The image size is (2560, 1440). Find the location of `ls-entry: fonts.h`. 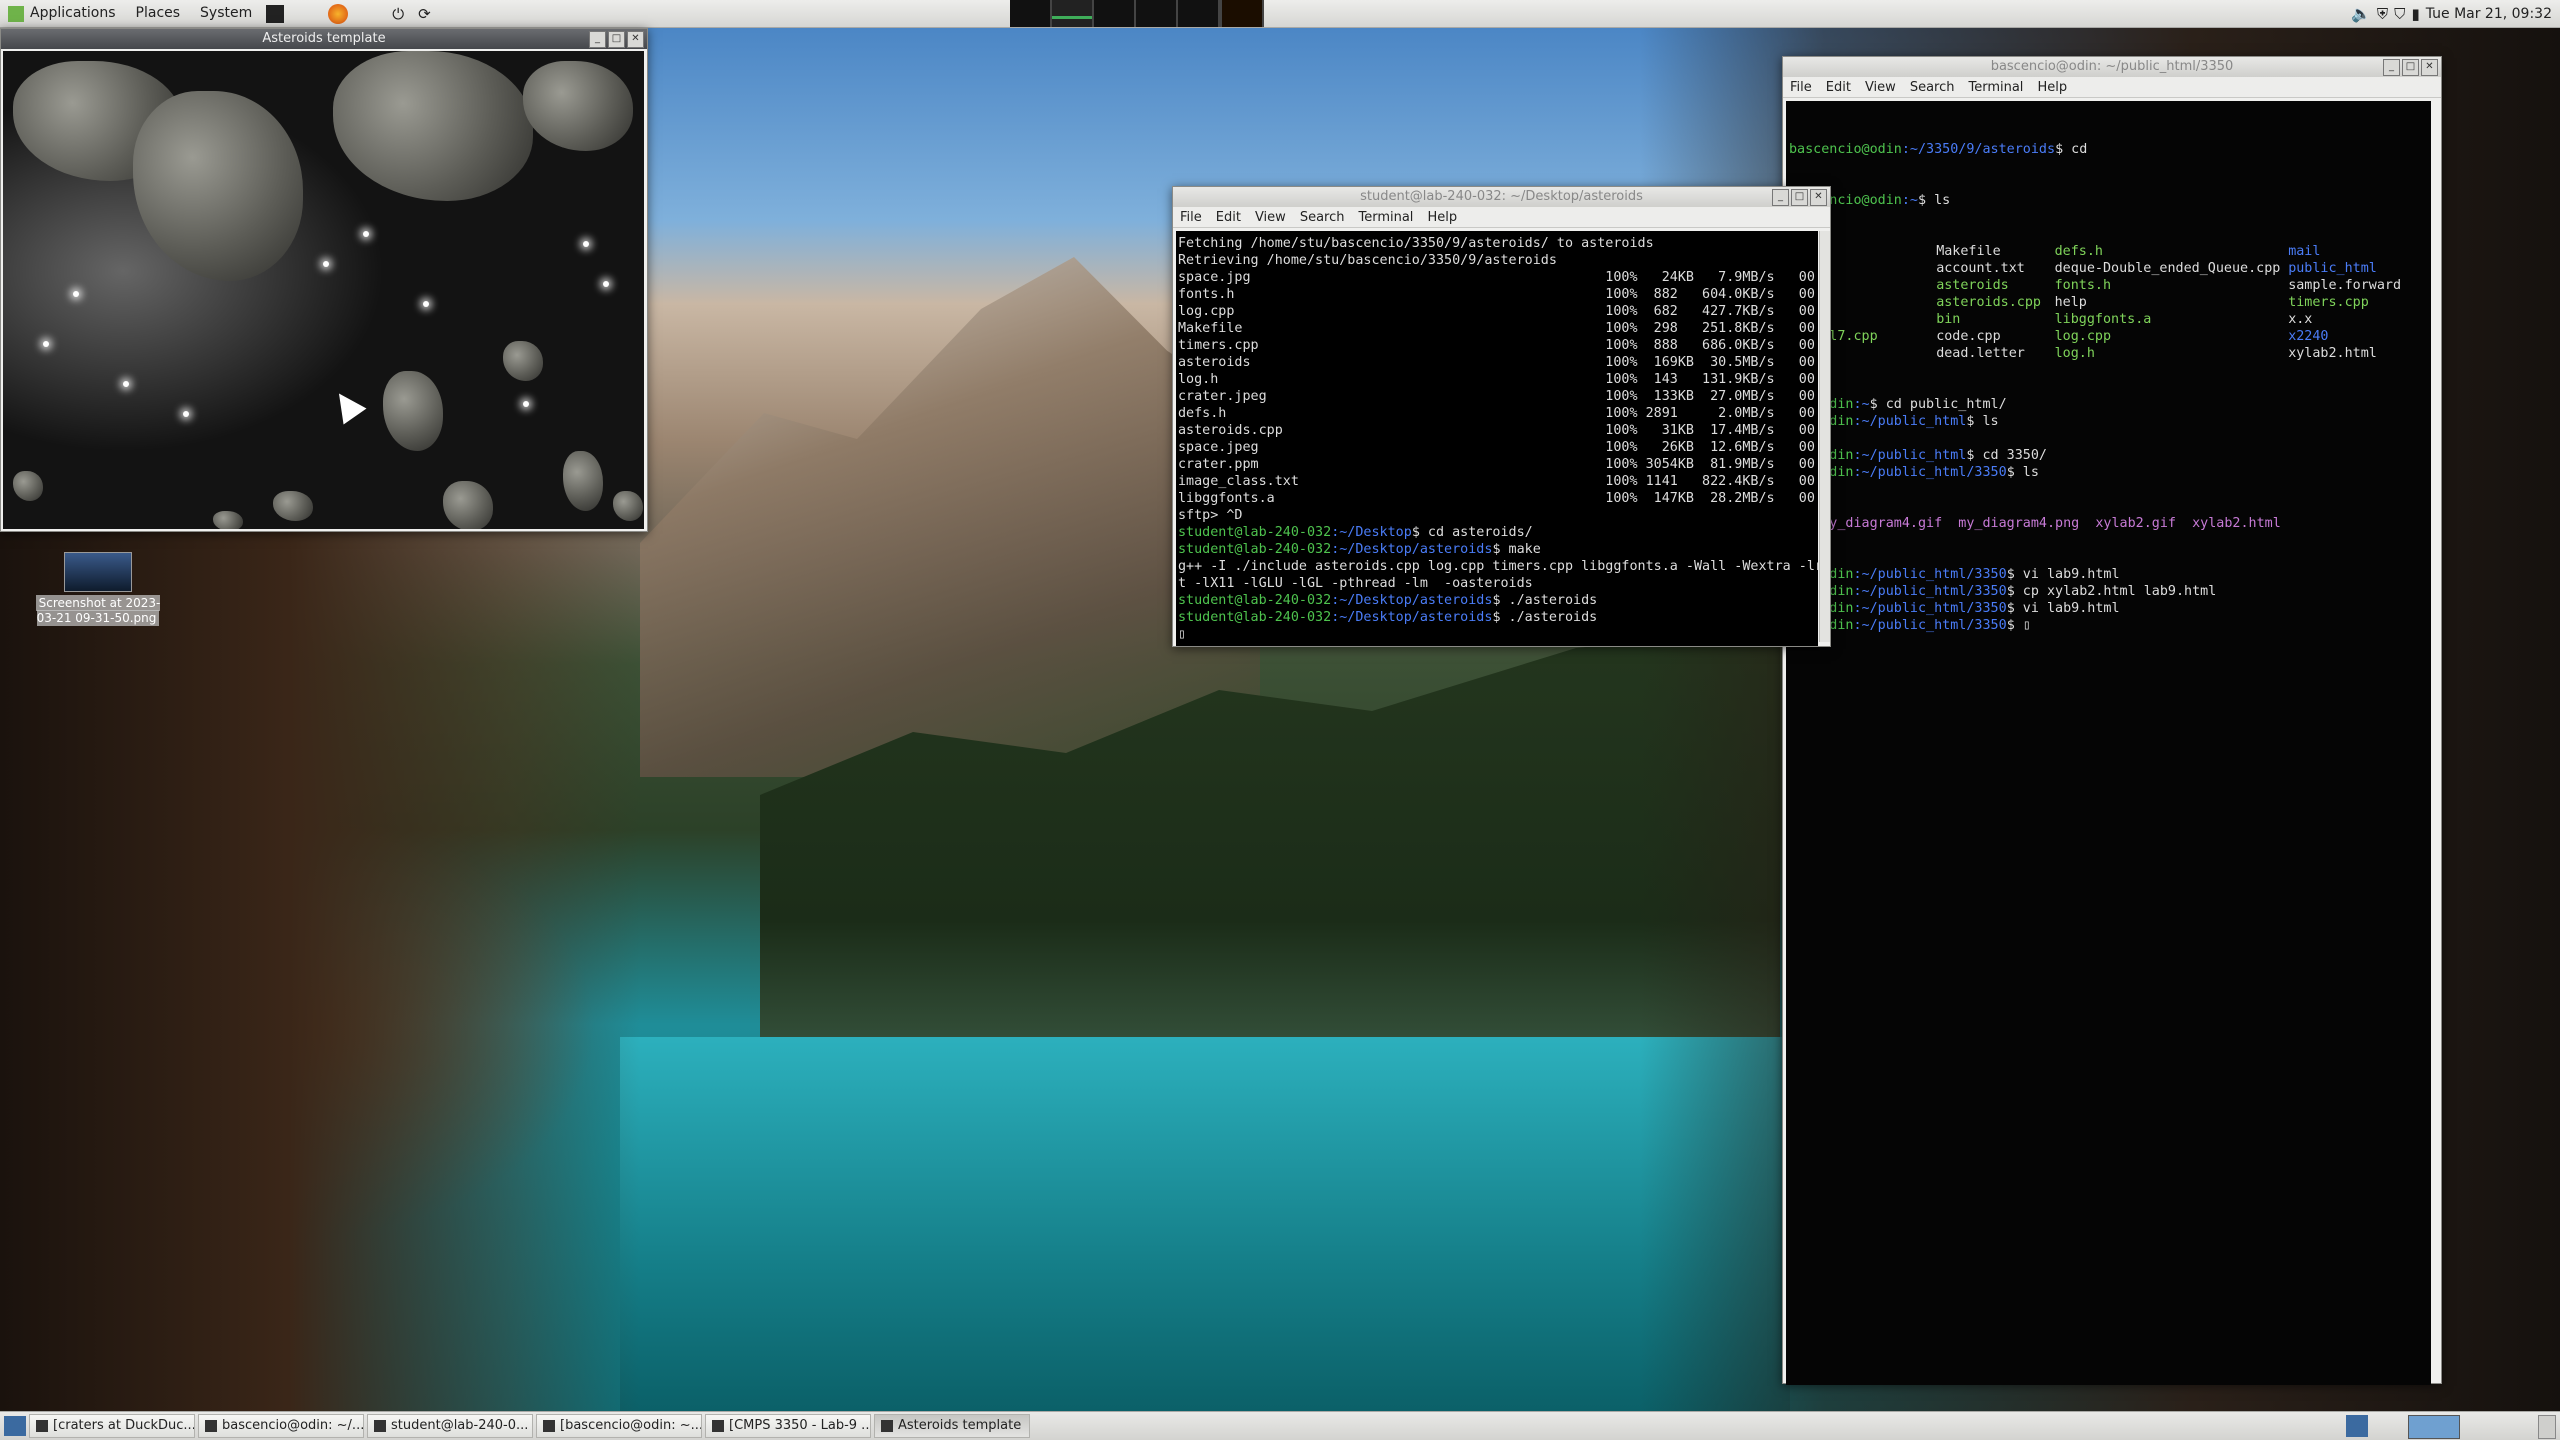

ls-entry: fonts.h is located at coordinates (2083, 285).